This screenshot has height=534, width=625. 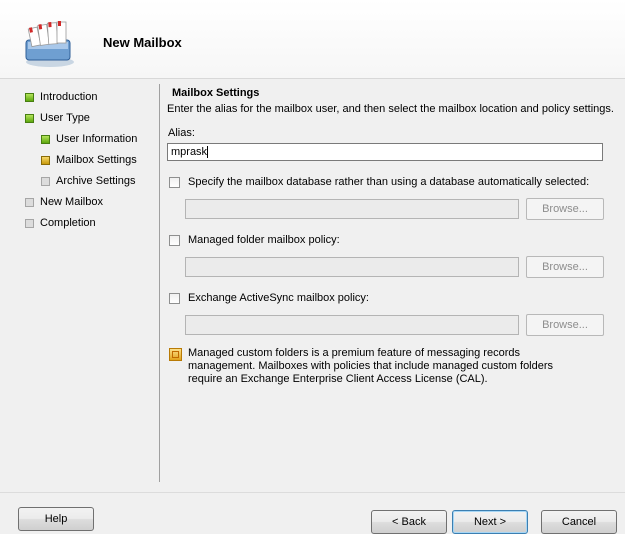 I want to click on step-current-icon, so click(x=45, y=160).